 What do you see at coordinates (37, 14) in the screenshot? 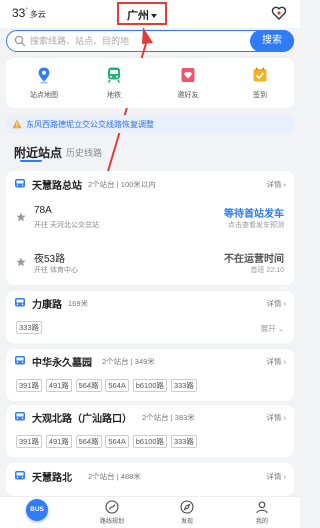
I see `weather-condition: 多云` at bounding box center [37, 14].